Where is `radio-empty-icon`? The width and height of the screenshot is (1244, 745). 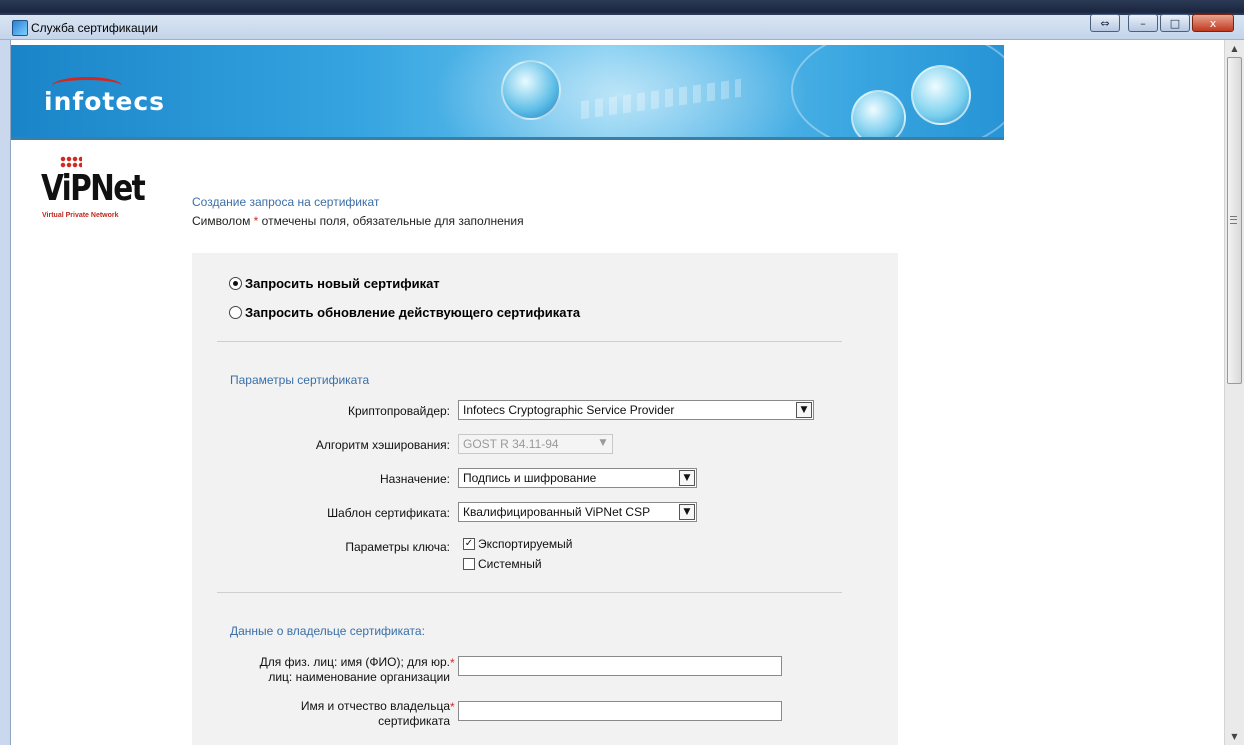
radio-empty-icon is located at coordinates (235, 312).